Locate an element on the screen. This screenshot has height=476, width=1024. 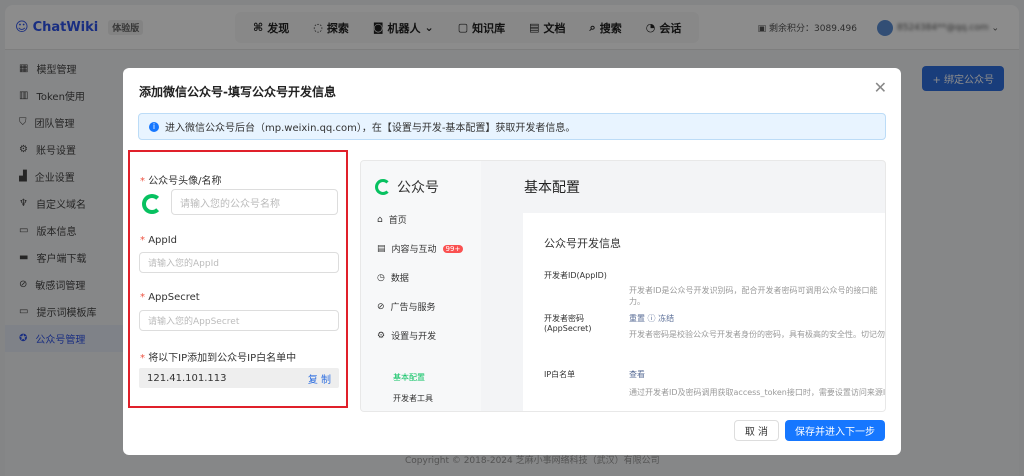
preview-link: 查看 is located at coordinates (637, 374).